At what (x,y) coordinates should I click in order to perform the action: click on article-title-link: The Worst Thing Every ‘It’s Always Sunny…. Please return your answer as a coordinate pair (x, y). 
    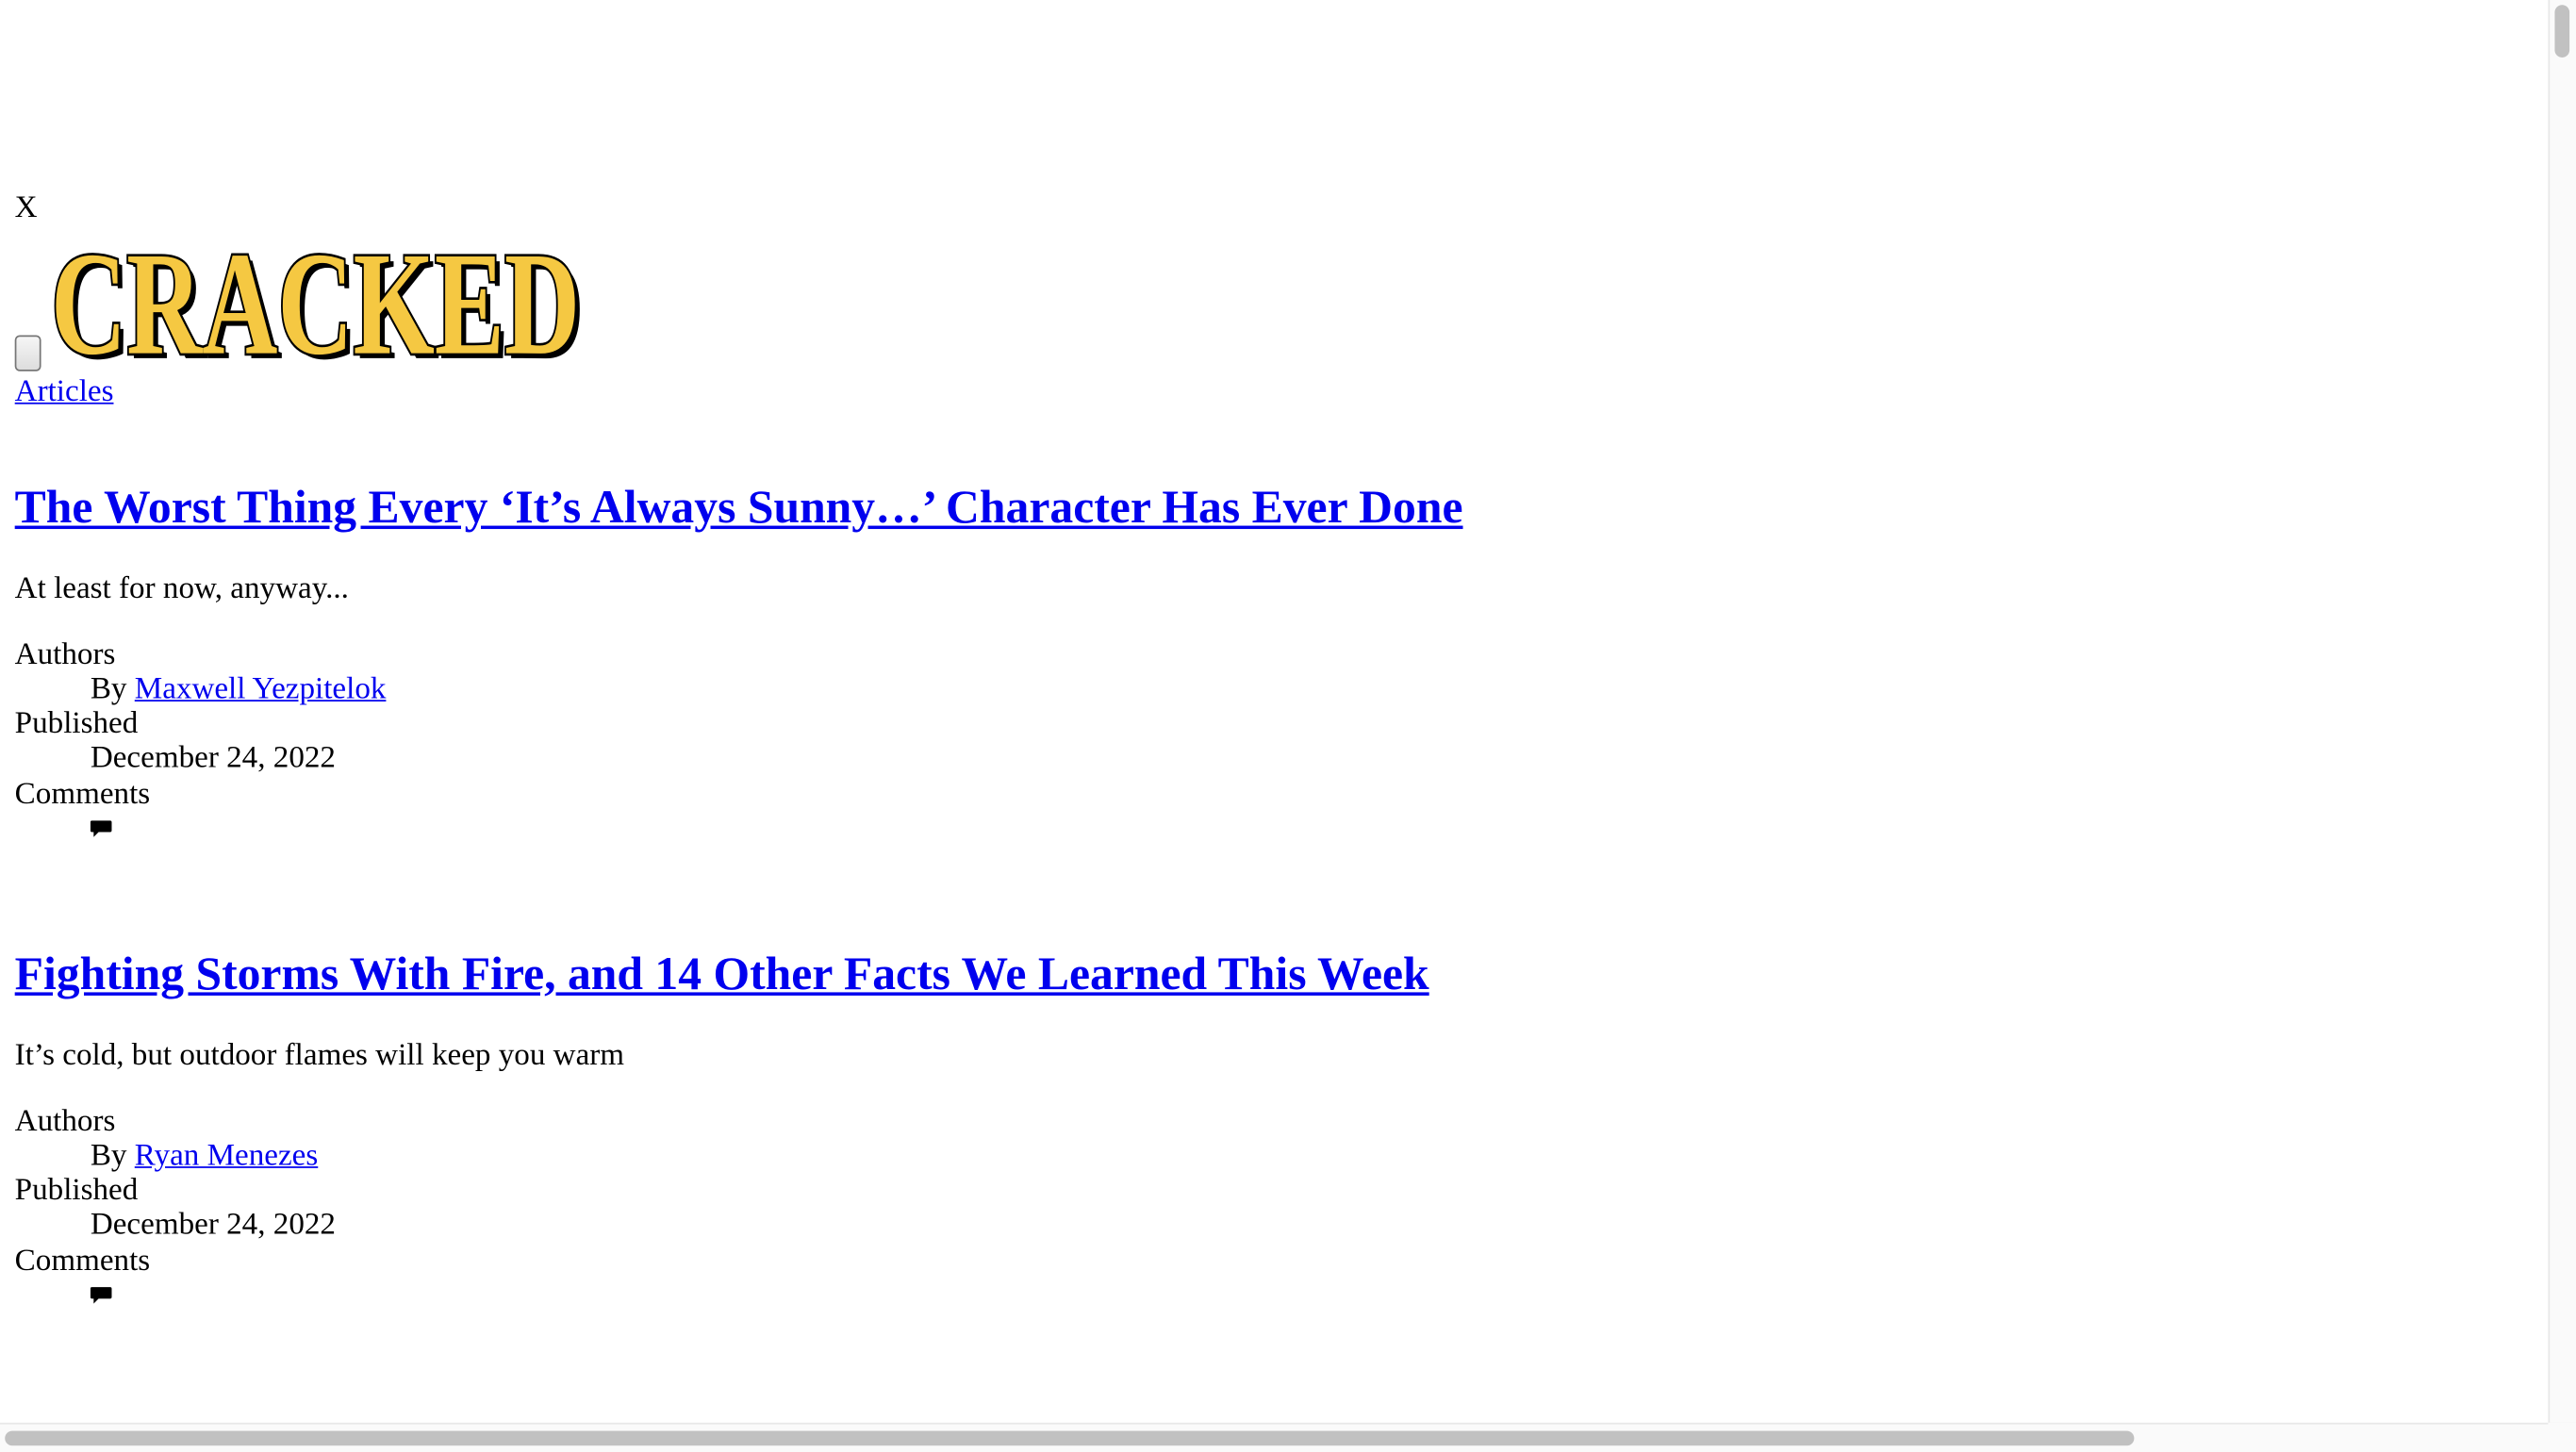
    Looking at the image, I should click on (739, 508).